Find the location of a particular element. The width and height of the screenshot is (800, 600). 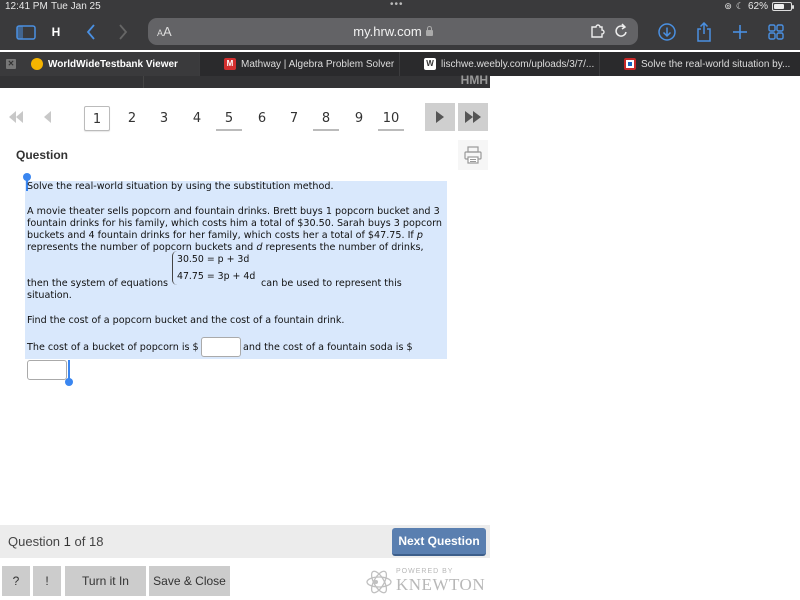

new-tab-button is located at coordinates (740, 32).